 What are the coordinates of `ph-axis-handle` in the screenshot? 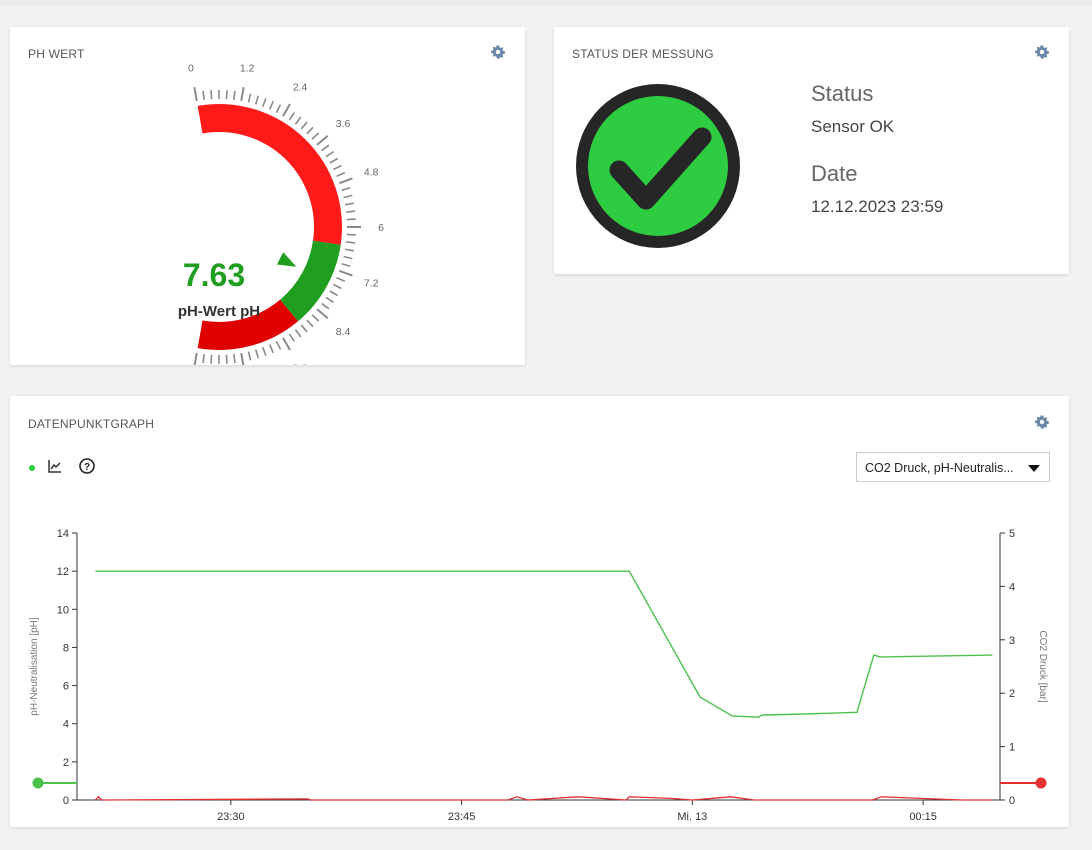 It's located at (38, 783).